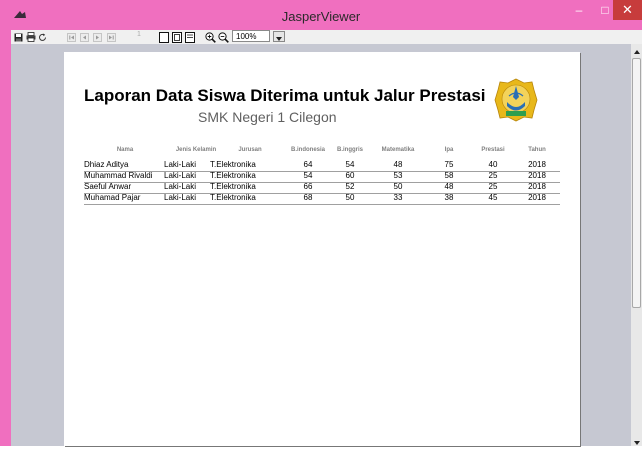 Image resolution: width=642 pixels, height=450 pixels. I want to click on table-cell: Muhamad Pajar, so click(112, 197).